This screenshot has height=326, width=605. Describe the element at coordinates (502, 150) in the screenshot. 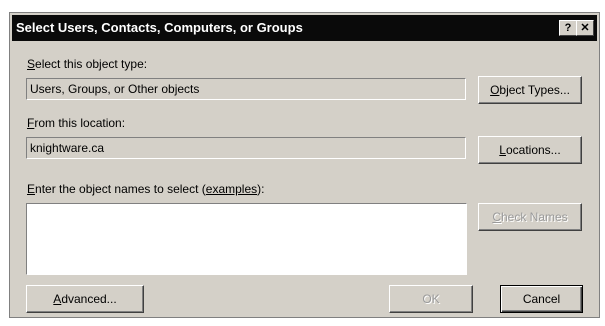

I see `locations-mnemonic: L` at that location.